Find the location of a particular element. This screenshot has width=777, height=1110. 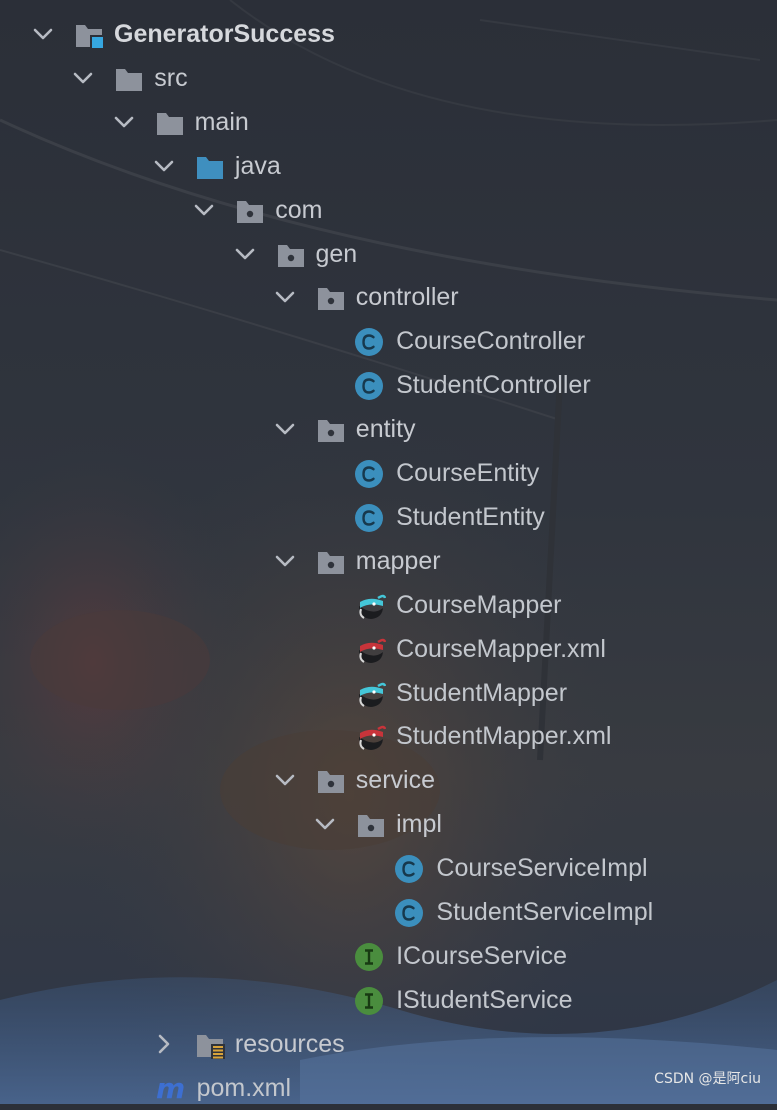

tree-row-label: IStudentService is located at coordinates (484, 999).